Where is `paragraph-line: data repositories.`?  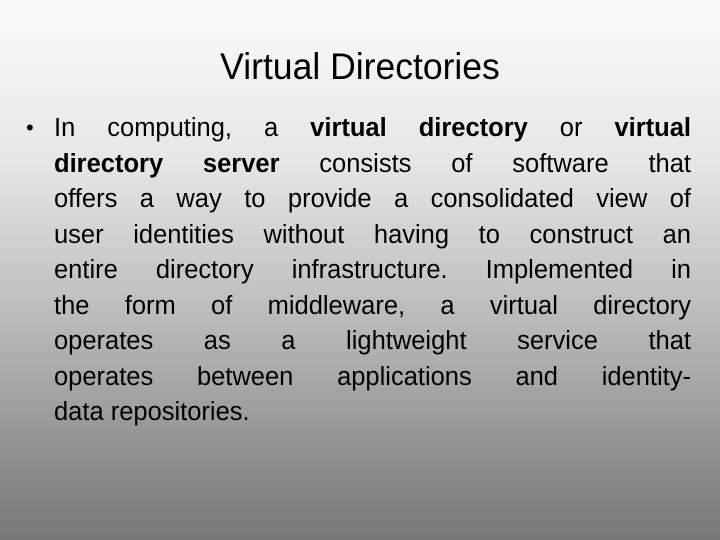
paragraph-line: data repositories. is located at coordinates (372, 413).